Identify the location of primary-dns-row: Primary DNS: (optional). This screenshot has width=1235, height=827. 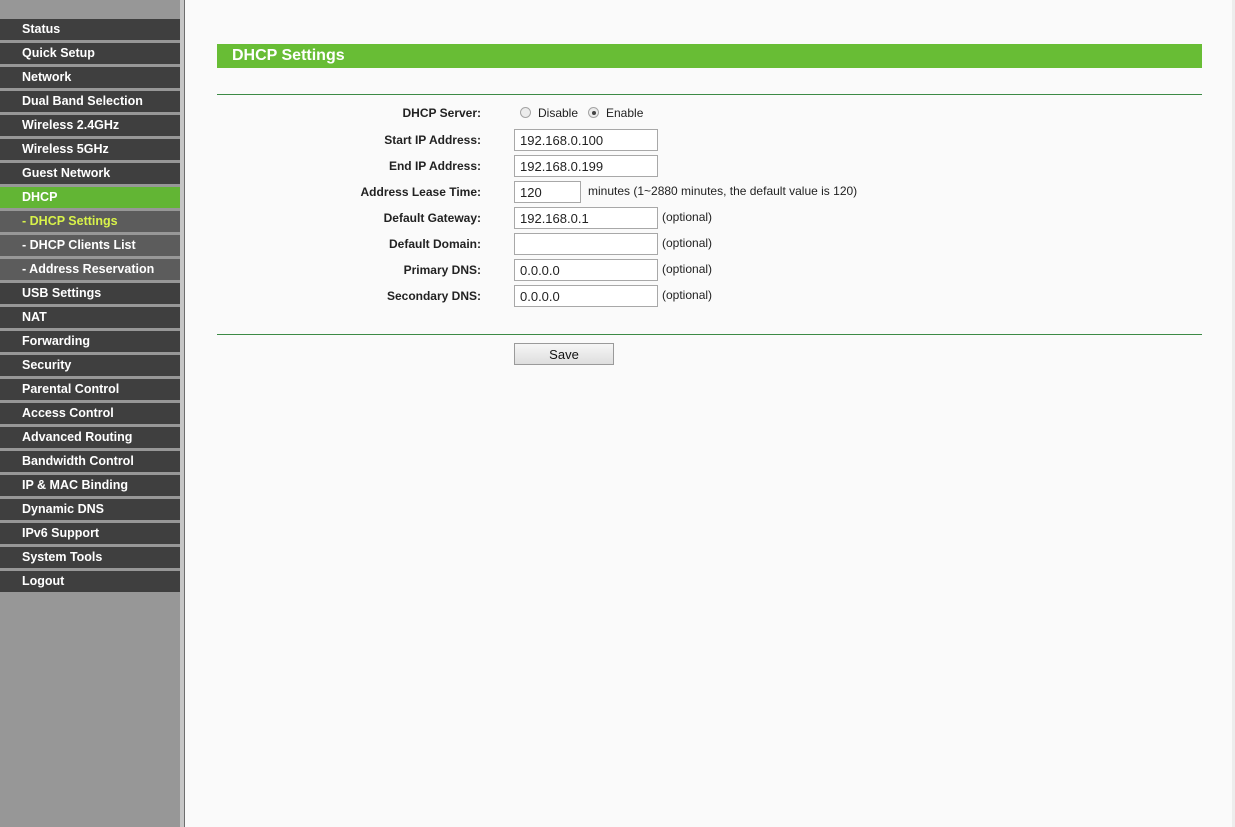
(709, 272).